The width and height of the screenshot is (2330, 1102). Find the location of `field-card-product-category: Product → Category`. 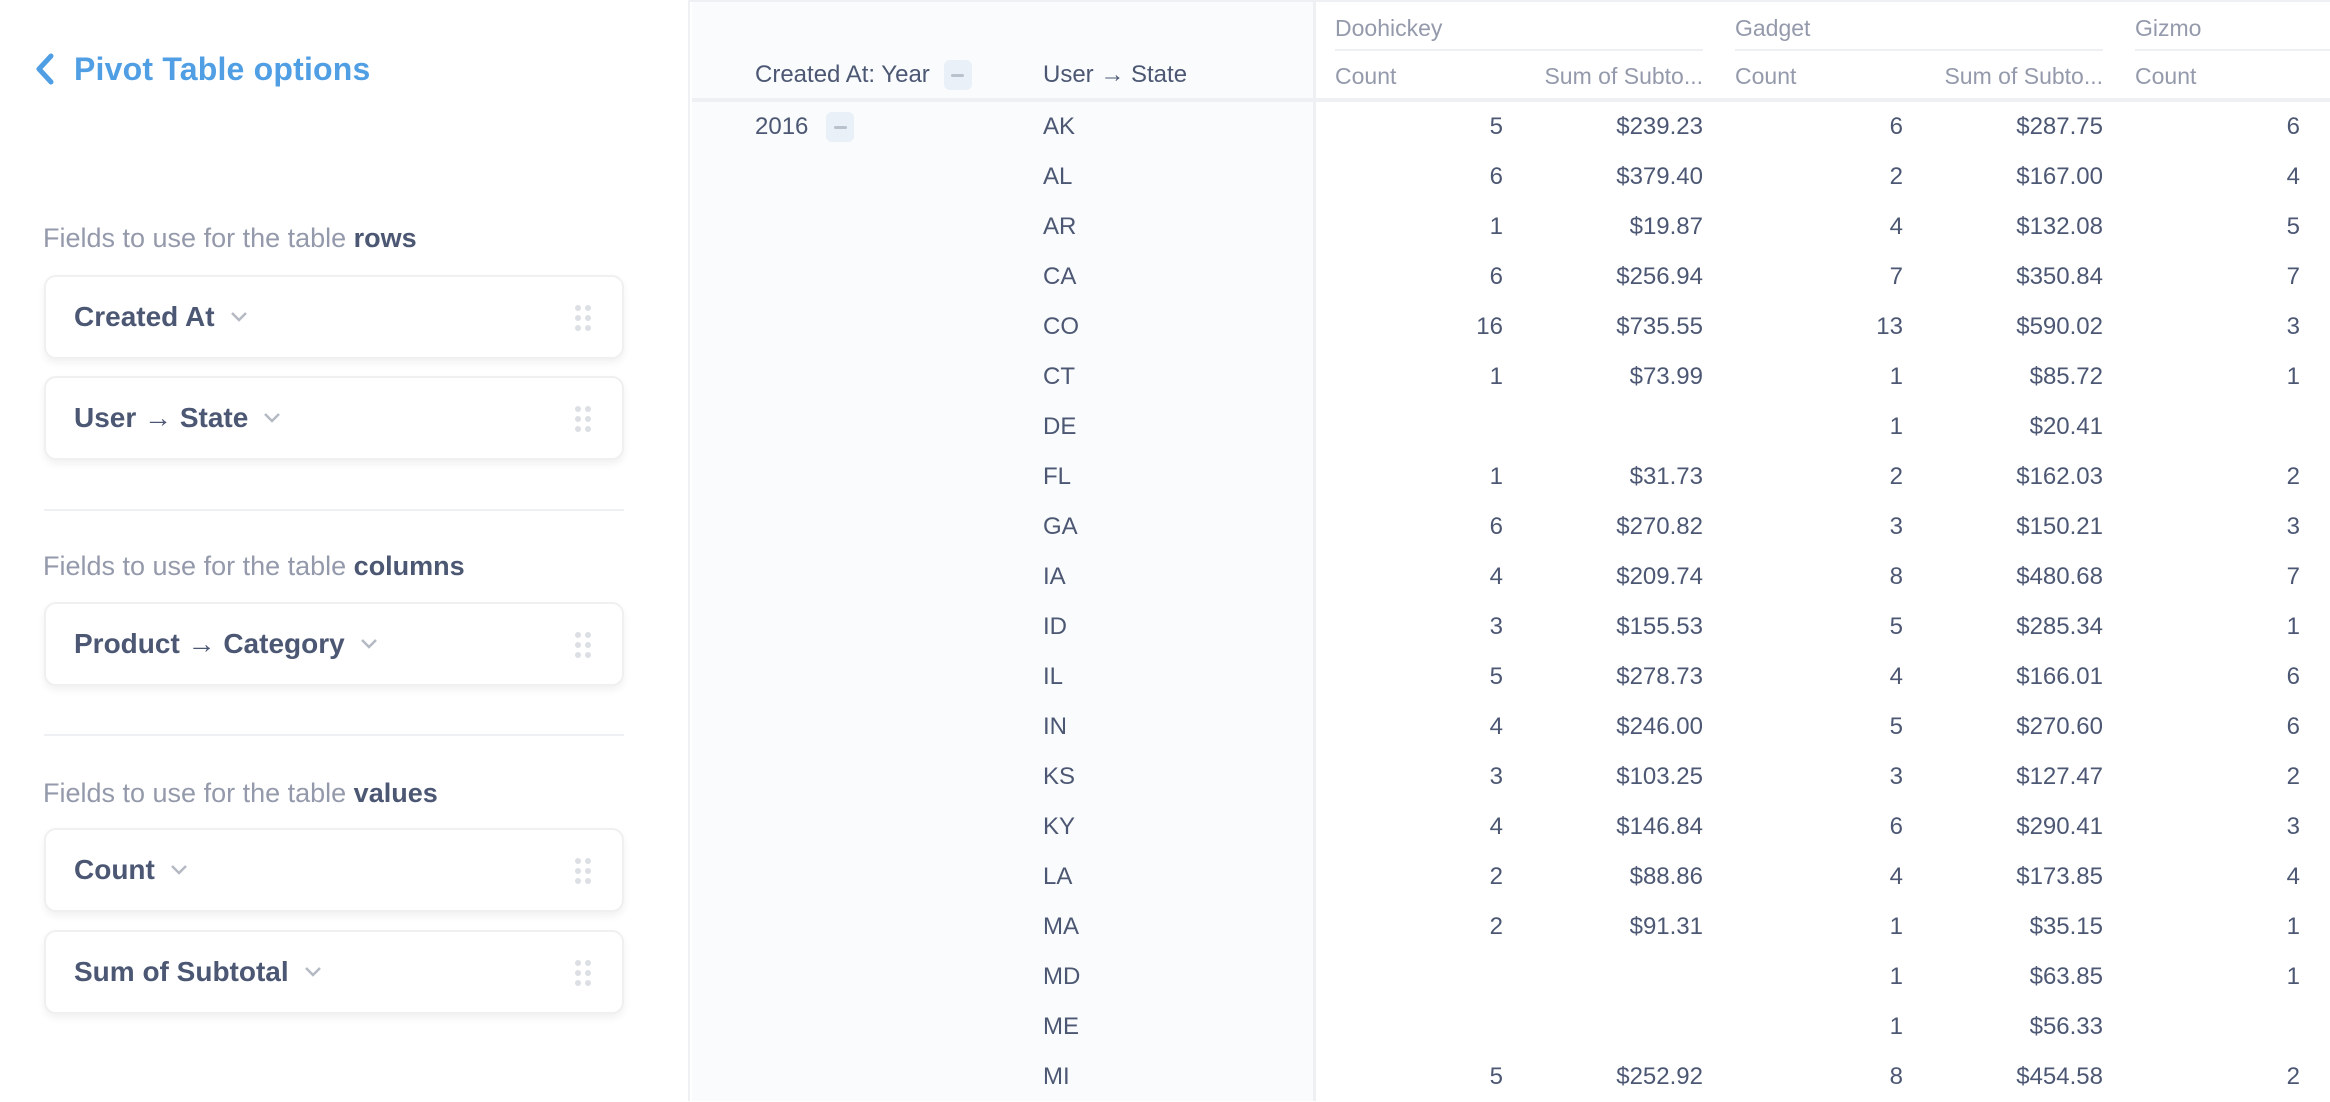

field-card-product-category: Product → Category is located at coordinates (334, 644).